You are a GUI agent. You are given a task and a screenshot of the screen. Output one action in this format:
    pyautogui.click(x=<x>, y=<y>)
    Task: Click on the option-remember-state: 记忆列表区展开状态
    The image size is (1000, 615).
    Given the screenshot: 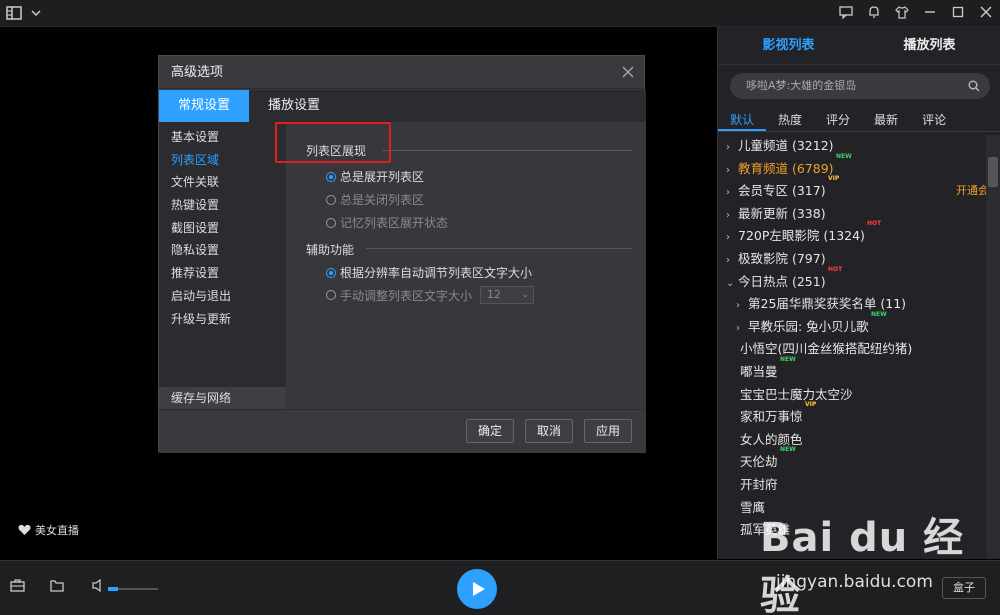 What is the action you would take?
    pyautogui.click(x=387, y=222)
    